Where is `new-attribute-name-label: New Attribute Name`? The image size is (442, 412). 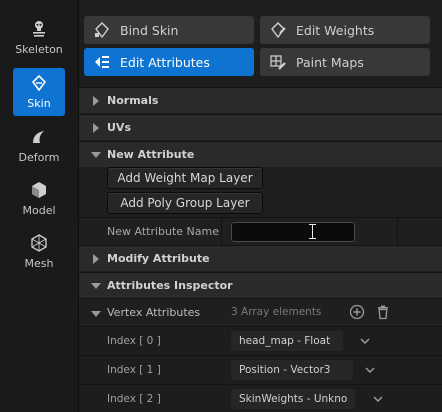 new-attribute-name-label: New Attribute Name is located at coordinates (163, 231).